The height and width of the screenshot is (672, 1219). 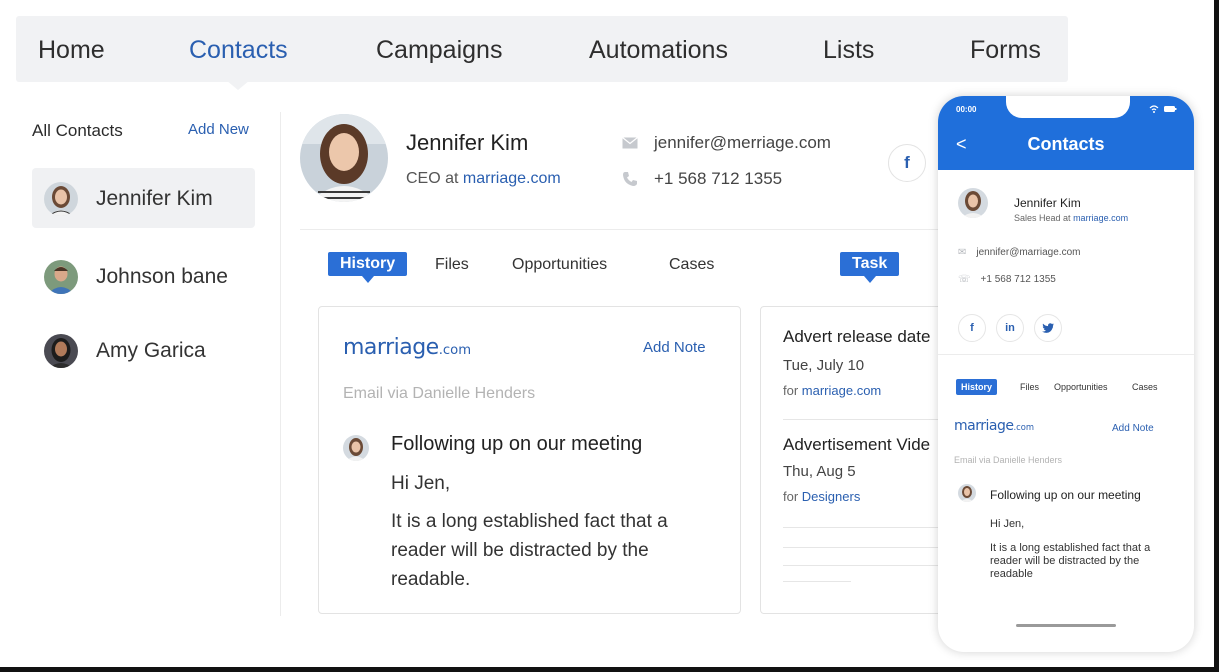 I want to click on nav-active-caret, so click(x=238, y=85).